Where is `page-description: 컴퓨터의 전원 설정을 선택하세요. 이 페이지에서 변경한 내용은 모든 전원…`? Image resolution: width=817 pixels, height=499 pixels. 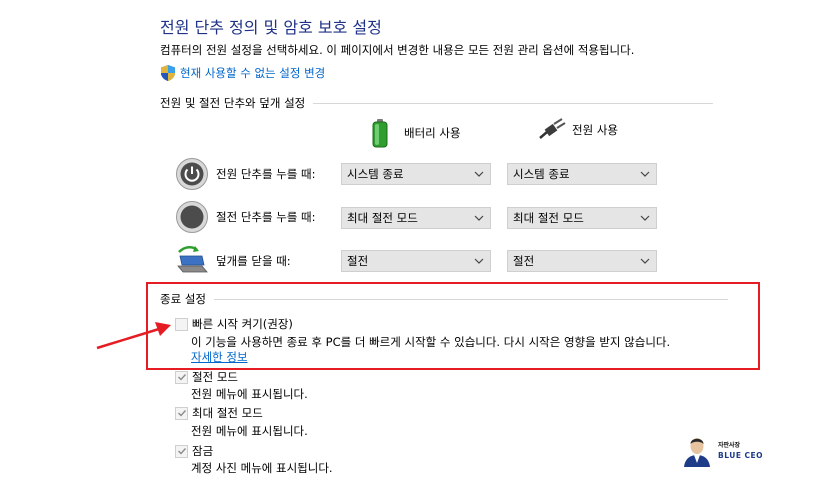 page-description: 컴퓨터의 전원 설정을 선택하세요. 이 페이지에서 변경한 내용은 모든 전원… is located at coordinates (397, 50).